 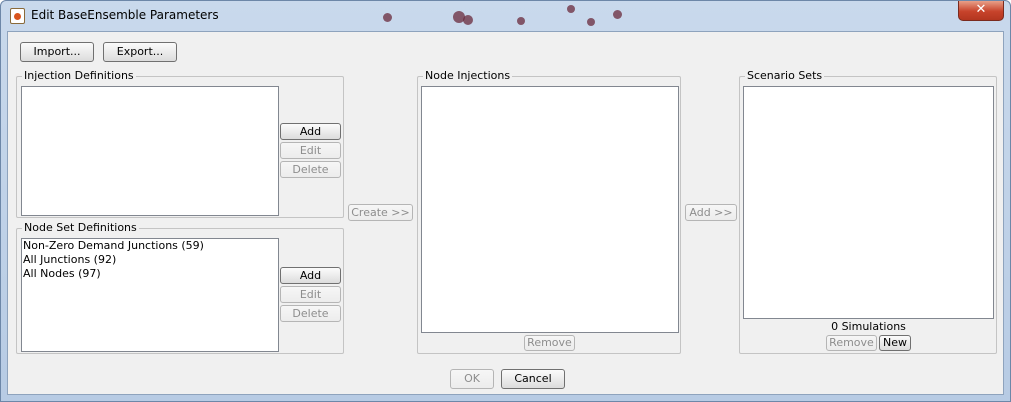 What do you see at coordinates (310, 131) in the screenshot?
I see `injection-add-button: Add` at bounding box center [310, 131].